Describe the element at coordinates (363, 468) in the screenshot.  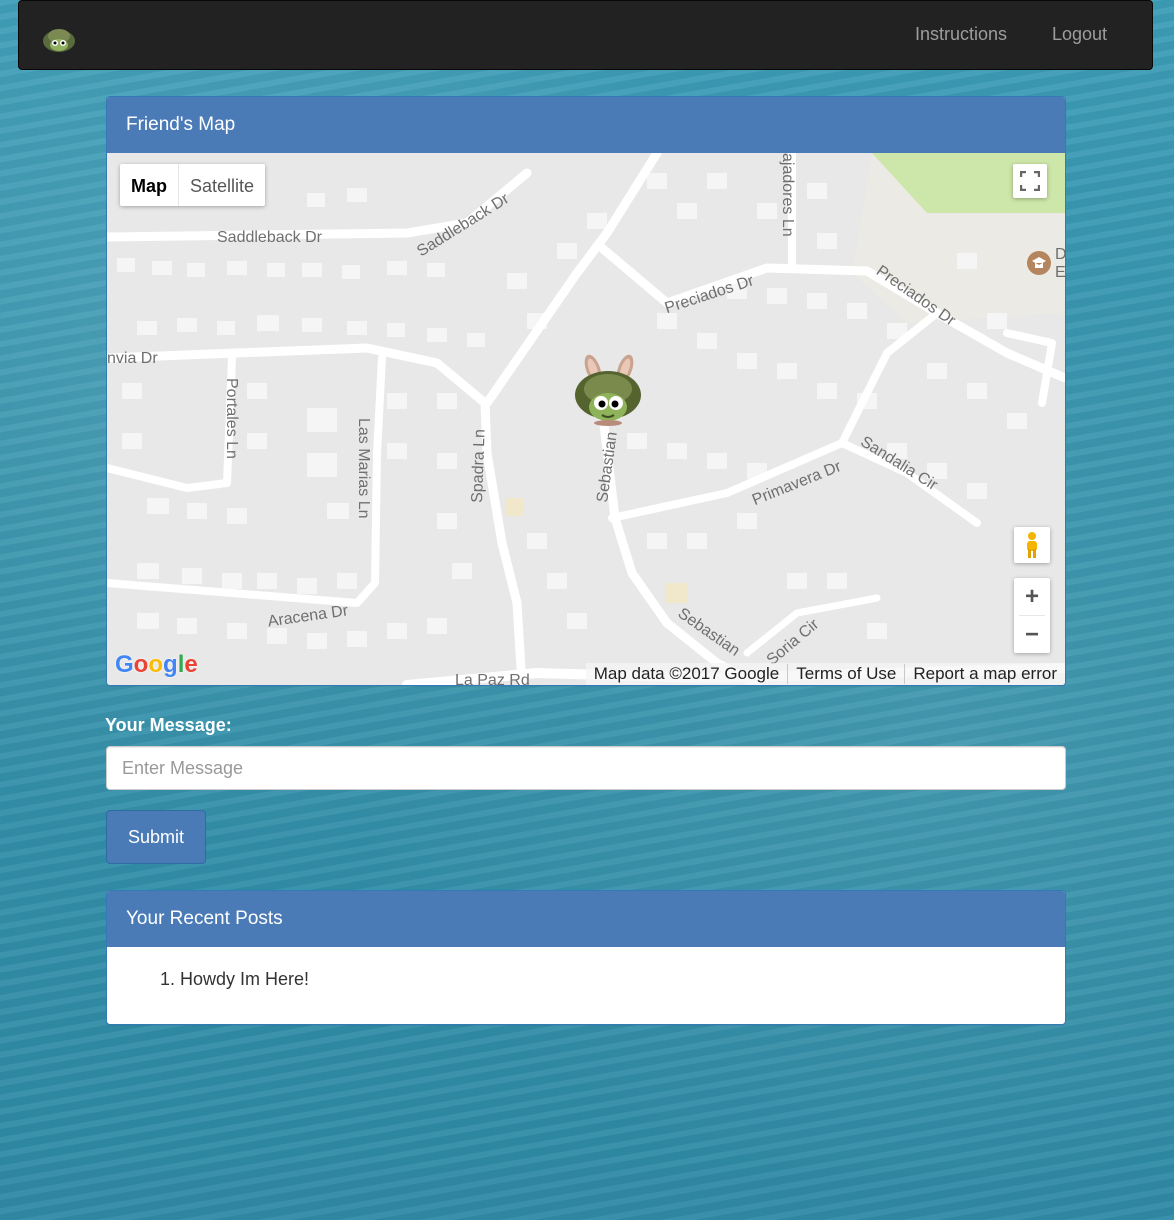
I see `street-label: Las Marias Ln` at that location.